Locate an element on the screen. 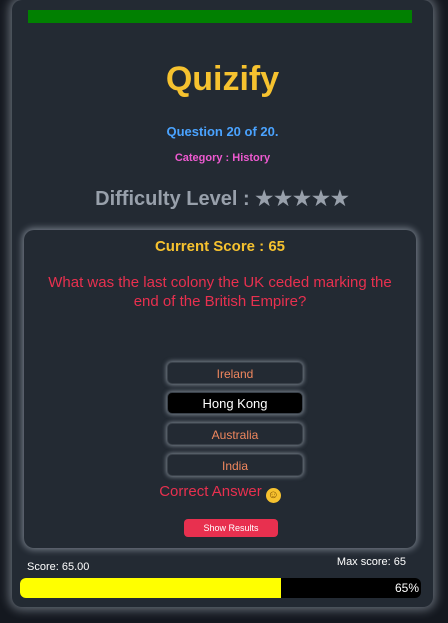 The image size is (448, 623). difficulty-level: Difficulty Level : ★★★★★ is located at coordinates (222, 198).